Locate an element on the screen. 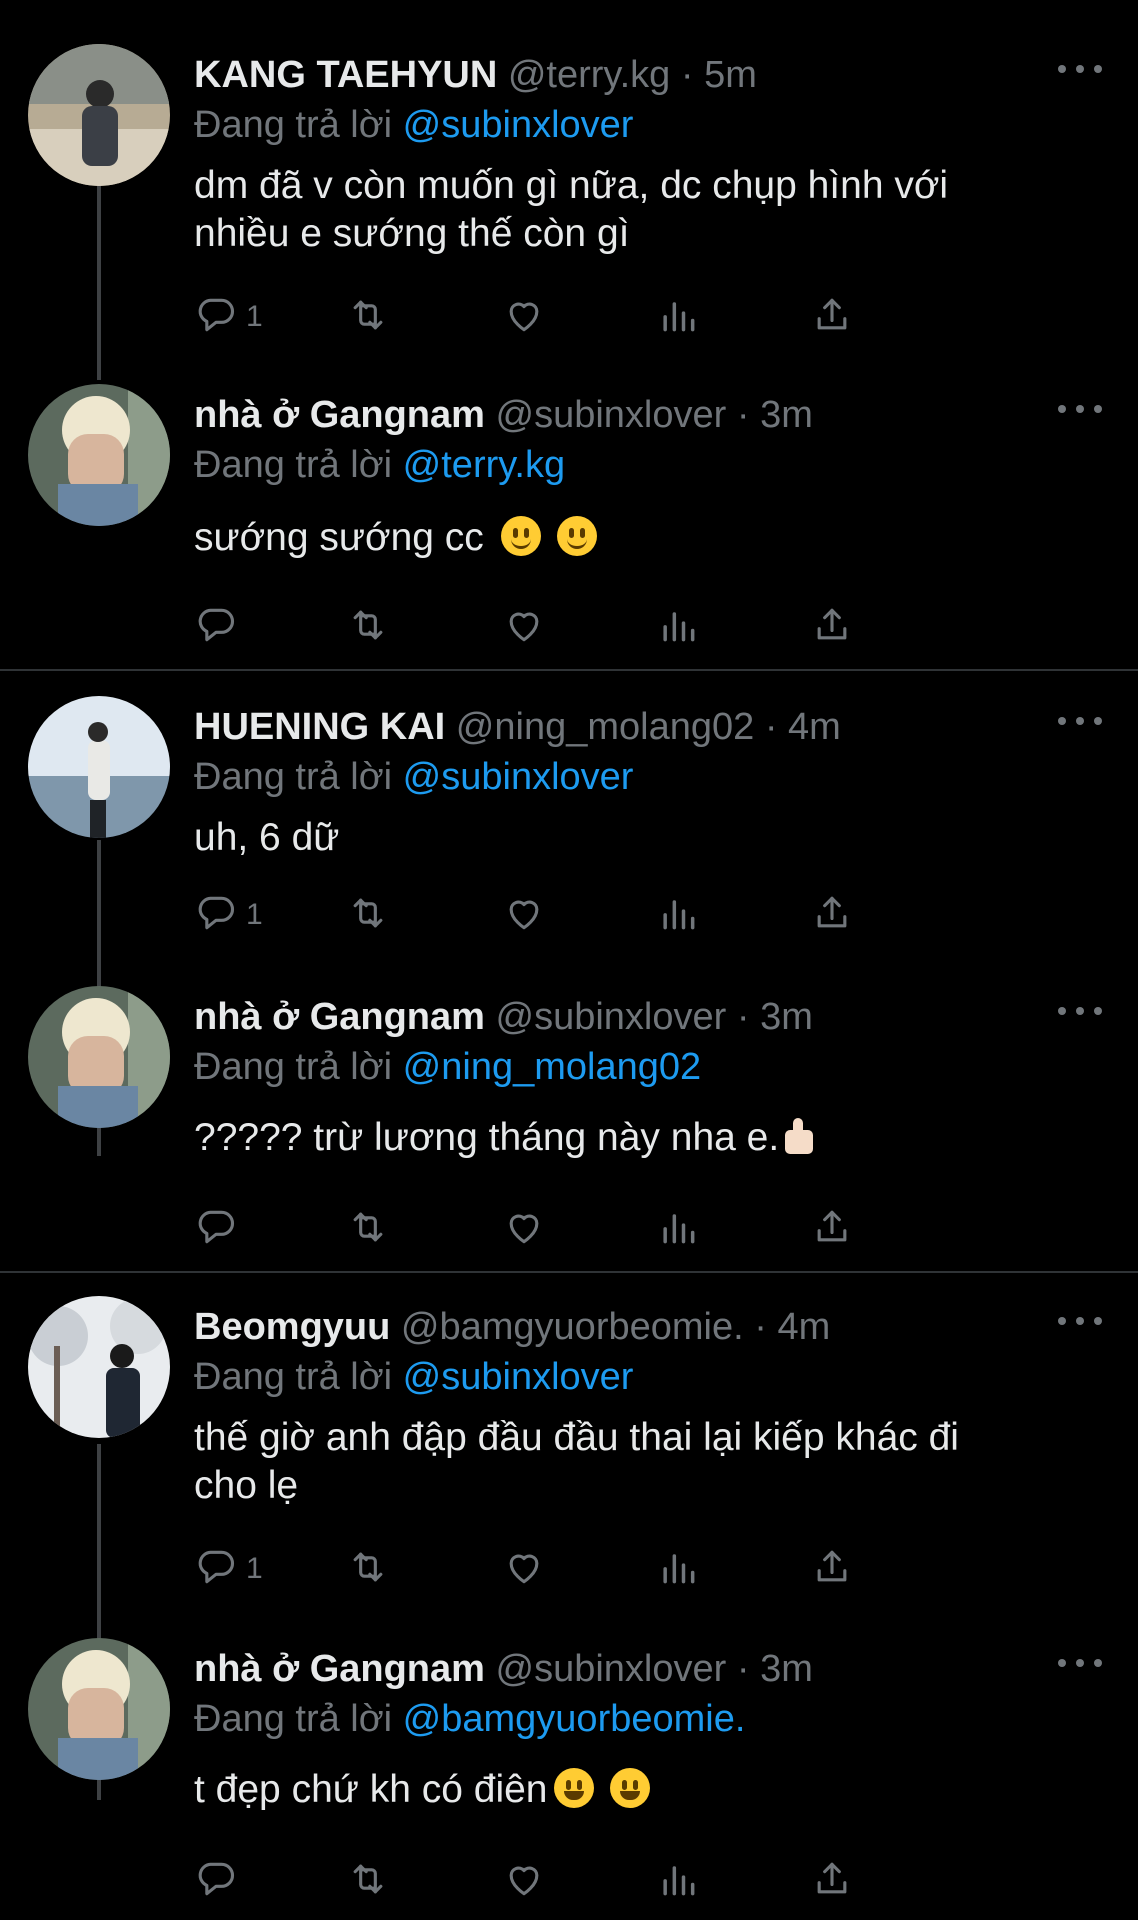 The width and height of the screenshot is (1138, 1920). mention-link: @bamgyuorbeomie. is located at coordinates (574, 1719).